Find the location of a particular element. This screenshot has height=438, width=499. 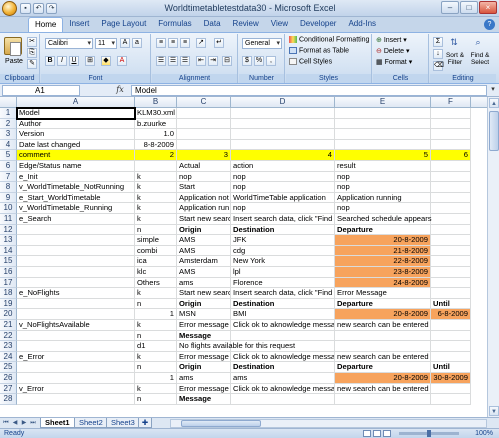

cell-d24: Click ok to aknowledge messa is located at coordinates (283, 357).